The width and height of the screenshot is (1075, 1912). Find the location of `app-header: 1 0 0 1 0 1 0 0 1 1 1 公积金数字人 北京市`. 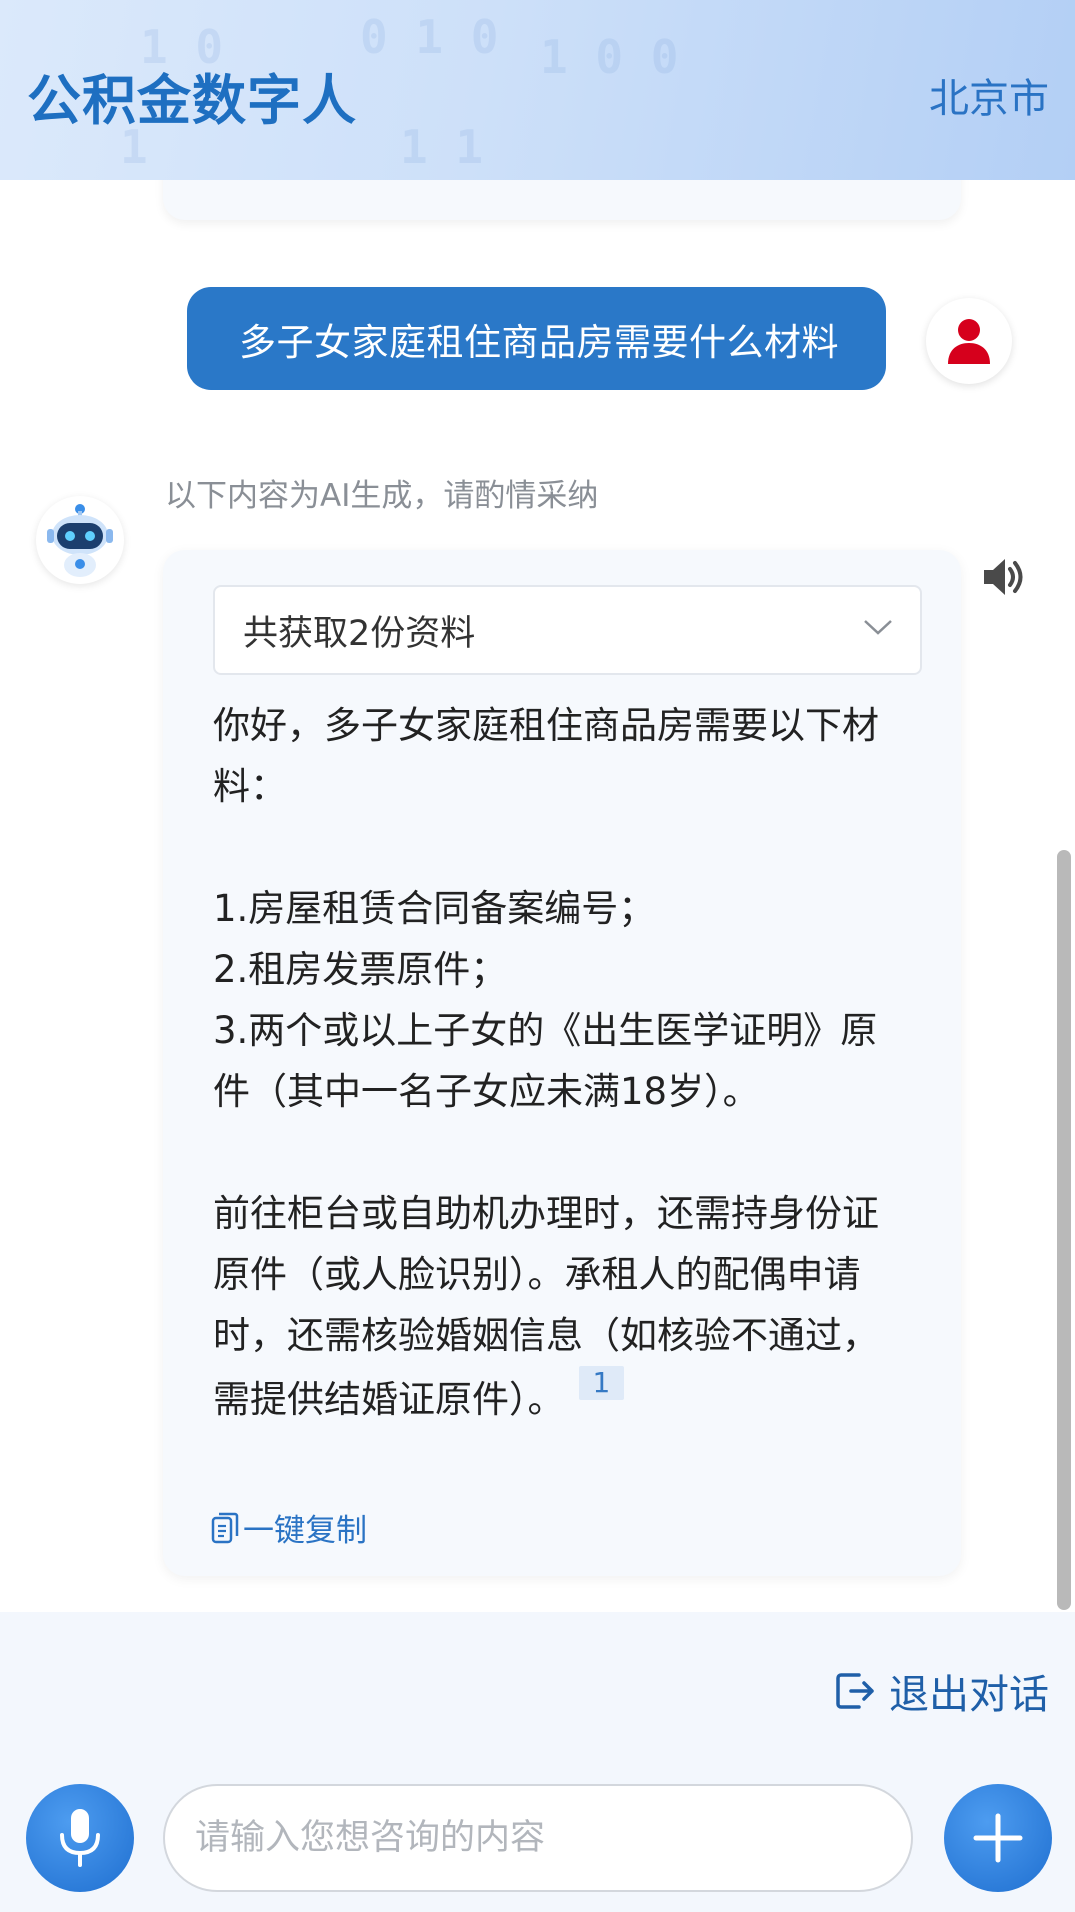

app-header: 1 0 0 1 0 1 0 0 1 1 1 公积金数字人 北京市 is located at coordinates (537, 90).